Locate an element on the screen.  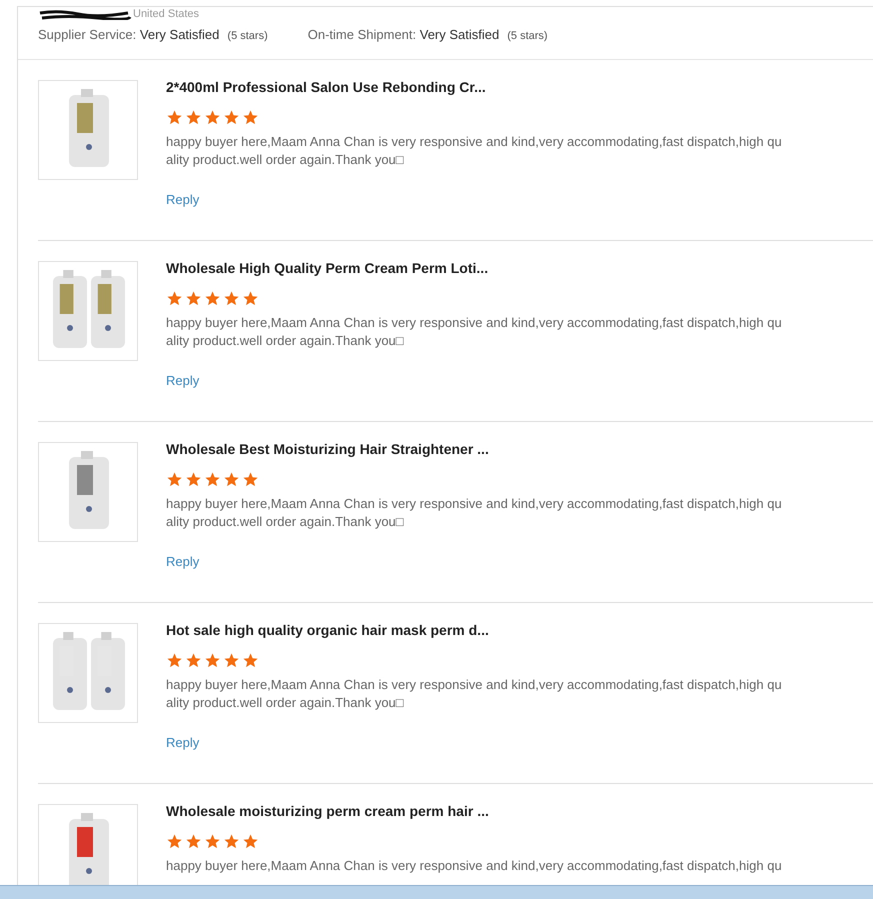
rating-label: Supplier Service: Very Satisfied is located at coordinates (129, 35).